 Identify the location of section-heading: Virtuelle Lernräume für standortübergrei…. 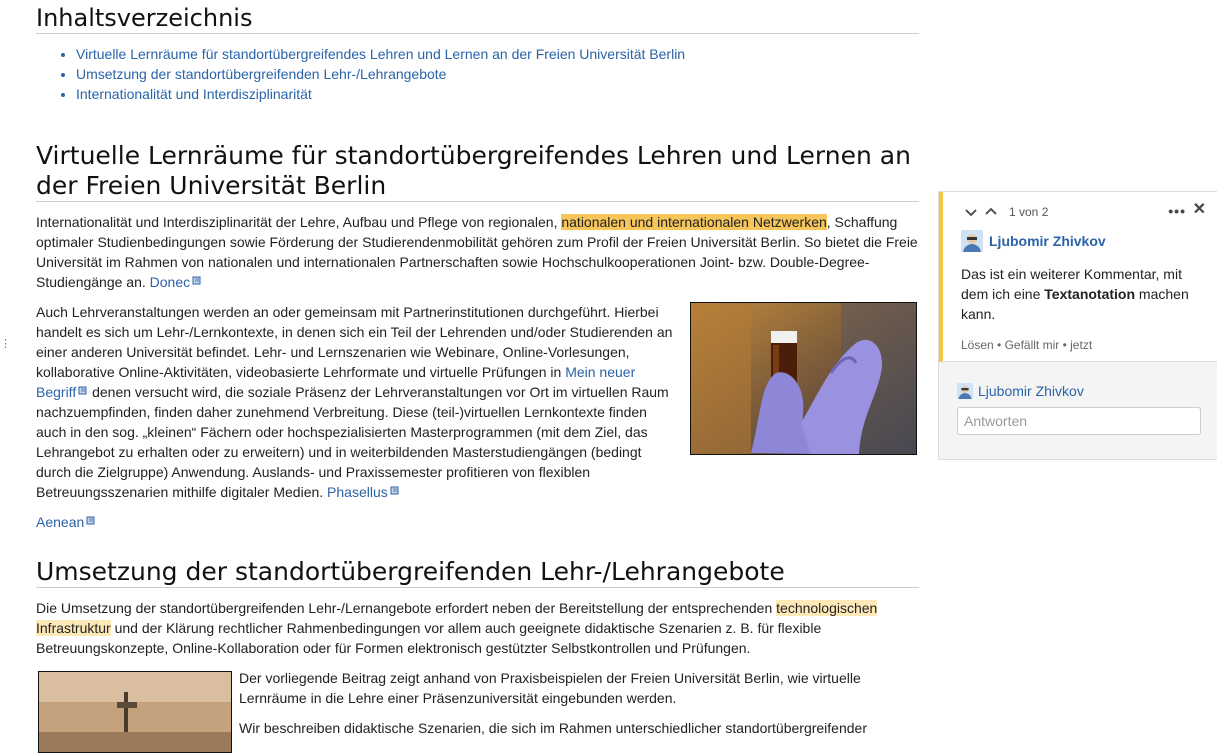
(477, 171).